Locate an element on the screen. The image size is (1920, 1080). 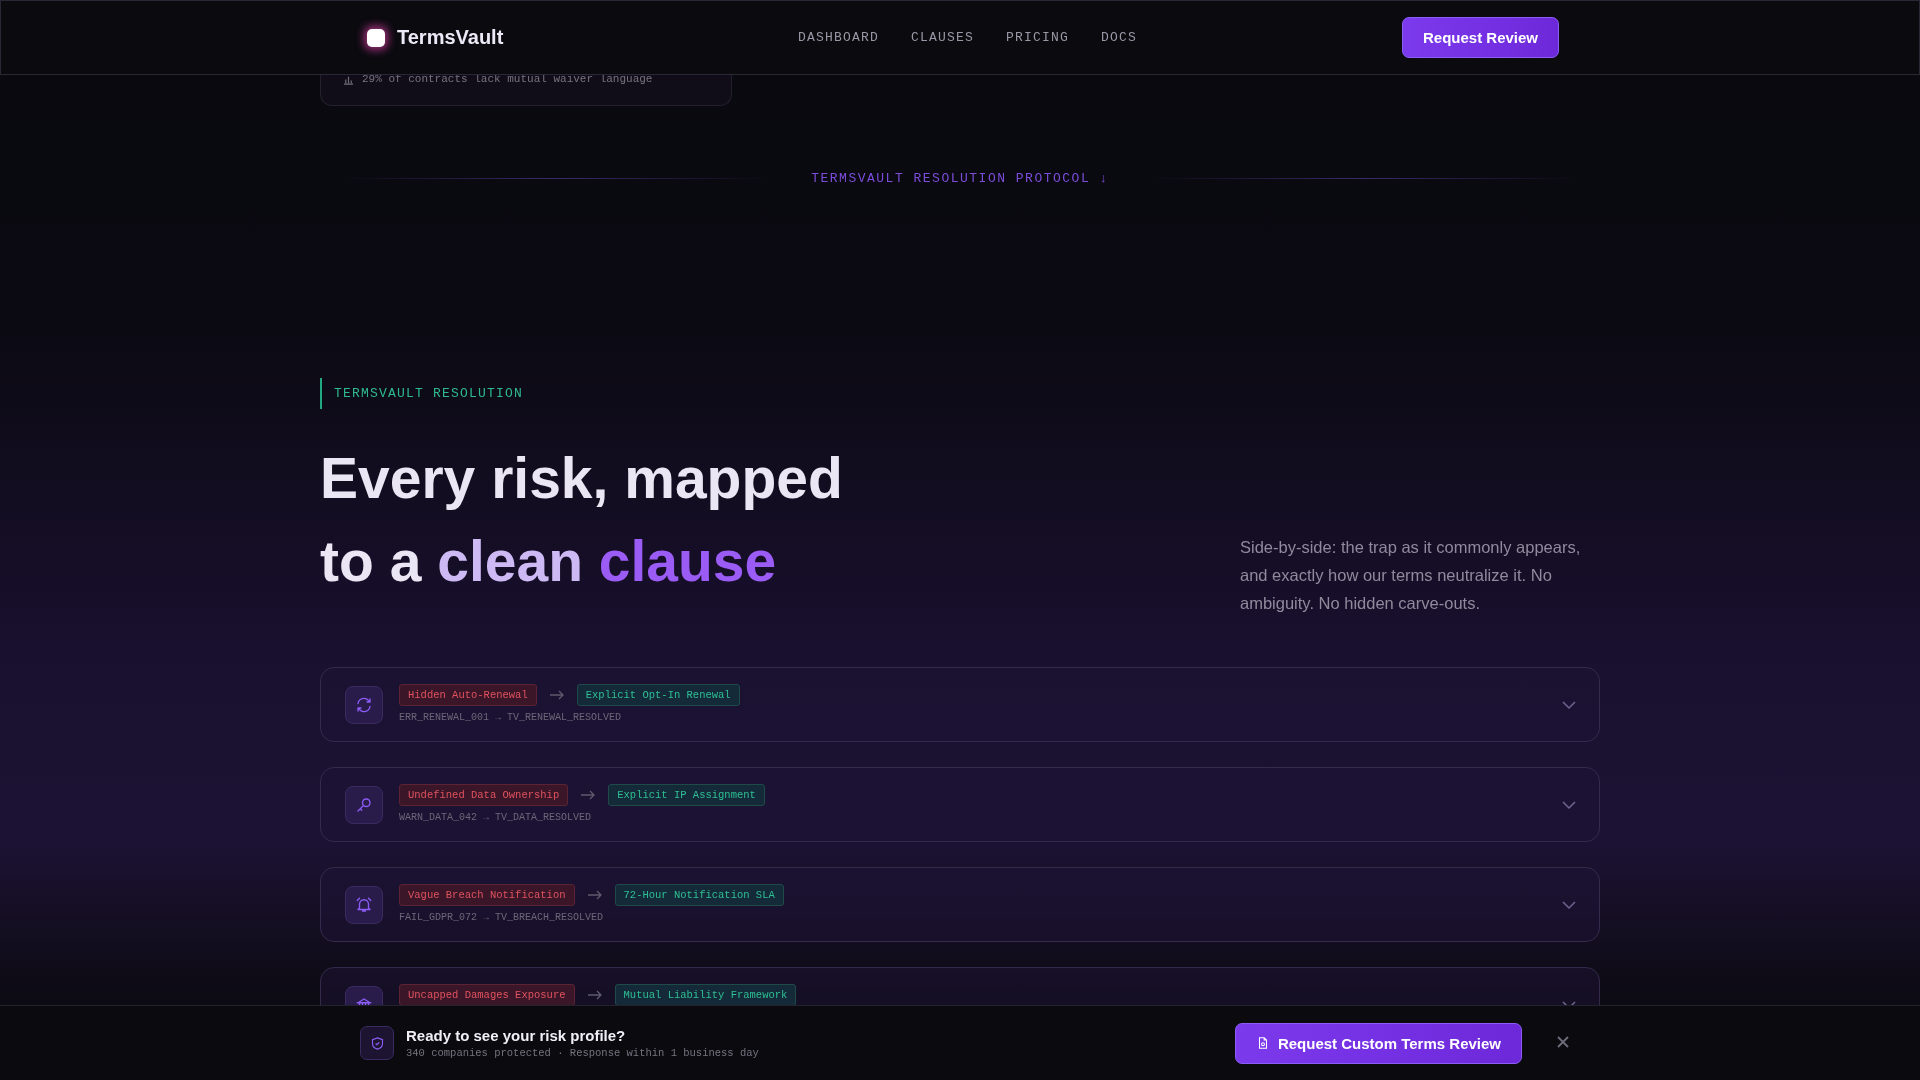
resolution-code: WARN_DATA_042 → TV_DATA_RESOLVED is located at coordinates (496, 817).